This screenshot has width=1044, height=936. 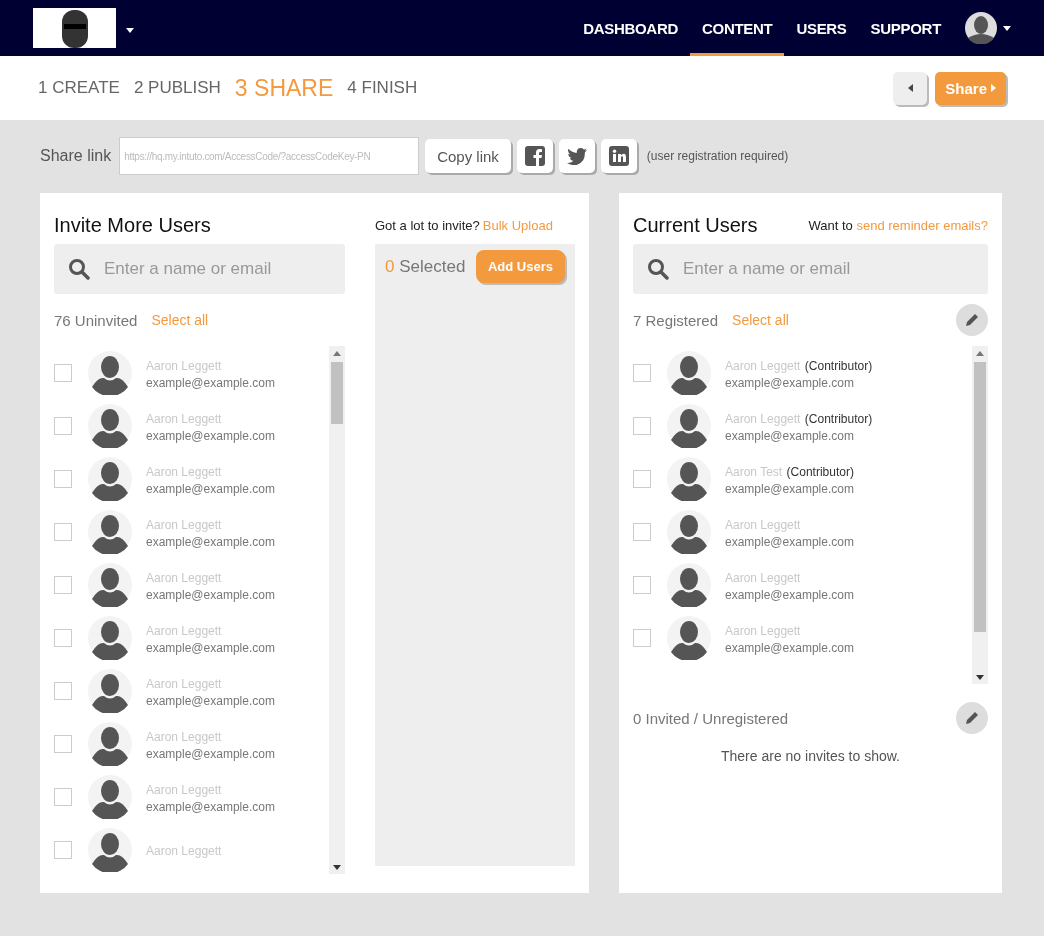 I want to click on facebook-icon, so click(x=534, y=156).